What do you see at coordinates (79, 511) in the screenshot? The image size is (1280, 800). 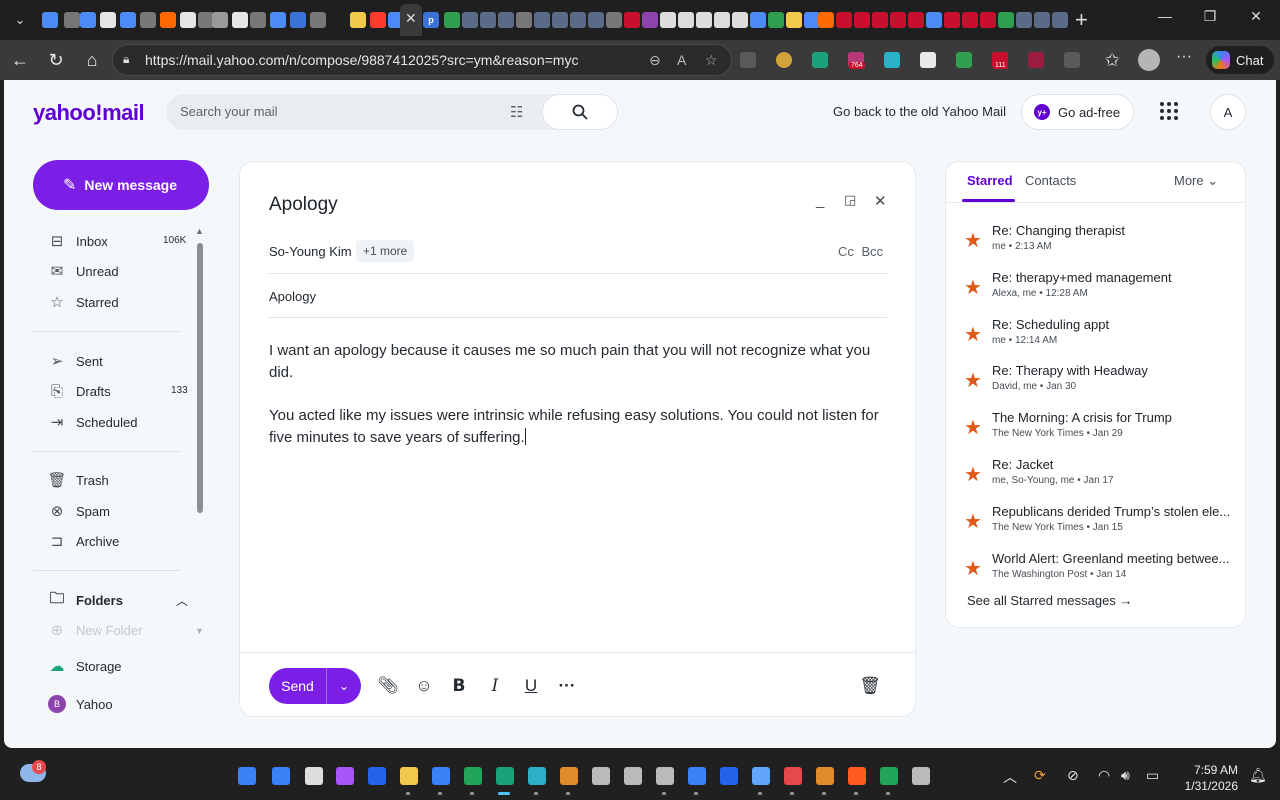 I see `sidebar-item-spam: ⊗ Spam` at bounding box center [79, 511].